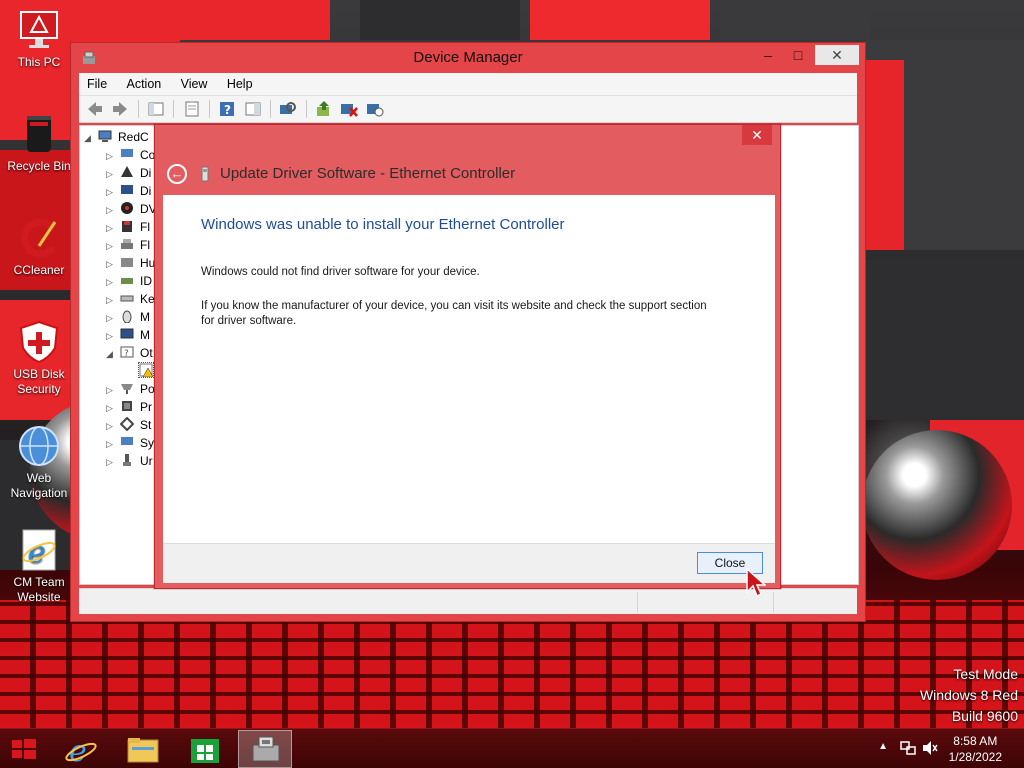 Image resolution: width=1024 pixels, height=768 pixels. I want to click on clock-date: 1/28/2022, so click(975, 757).